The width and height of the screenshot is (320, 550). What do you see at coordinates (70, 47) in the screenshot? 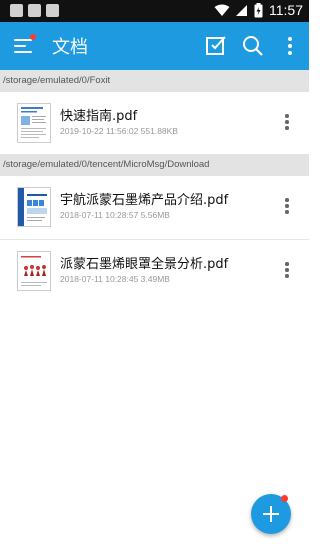
I see `page-title: 文档` at bounding box center [70, 47].